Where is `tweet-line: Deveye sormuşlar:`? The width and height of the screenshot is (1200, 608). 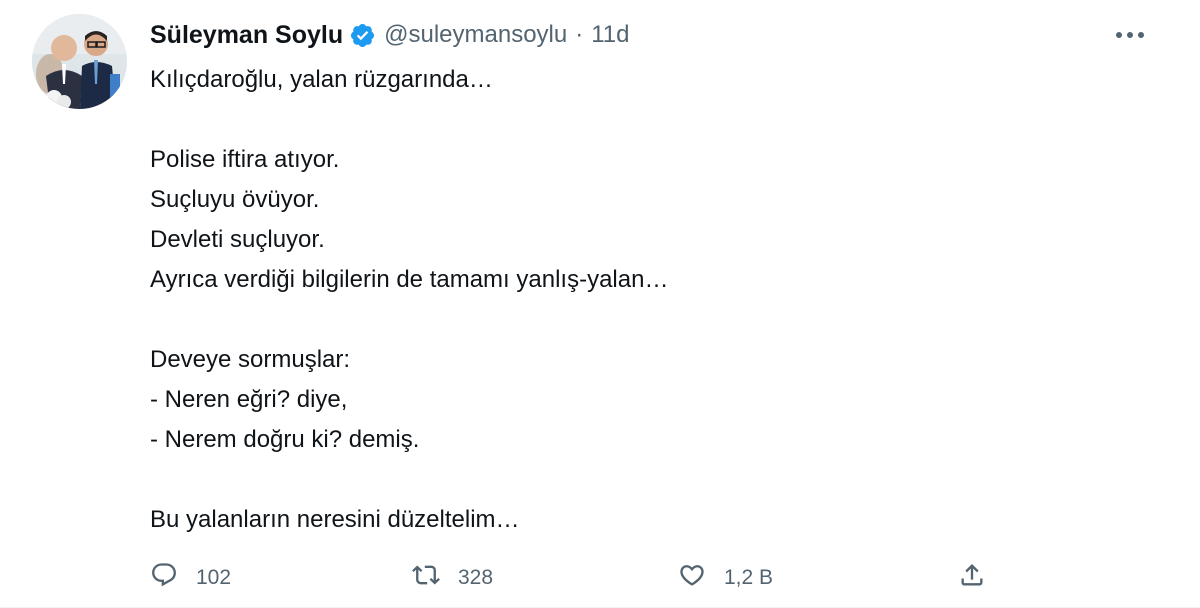 tweet-line: Deveye sormuşlar: is located at coordinates (250, 359).